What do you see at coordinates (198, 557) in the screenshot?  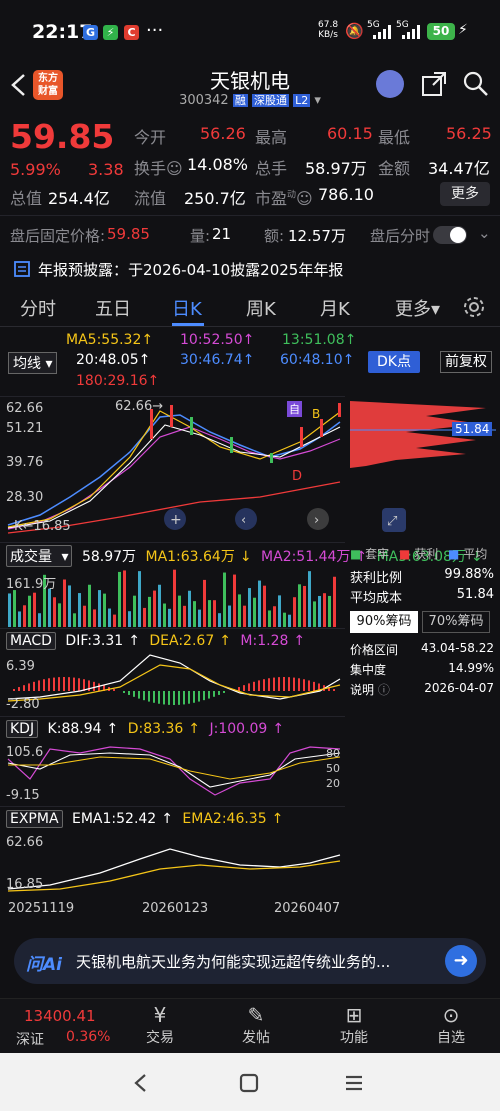 I see `vol-ma1: MA1:63.64万 ↓` at bounding box center [198, 557].